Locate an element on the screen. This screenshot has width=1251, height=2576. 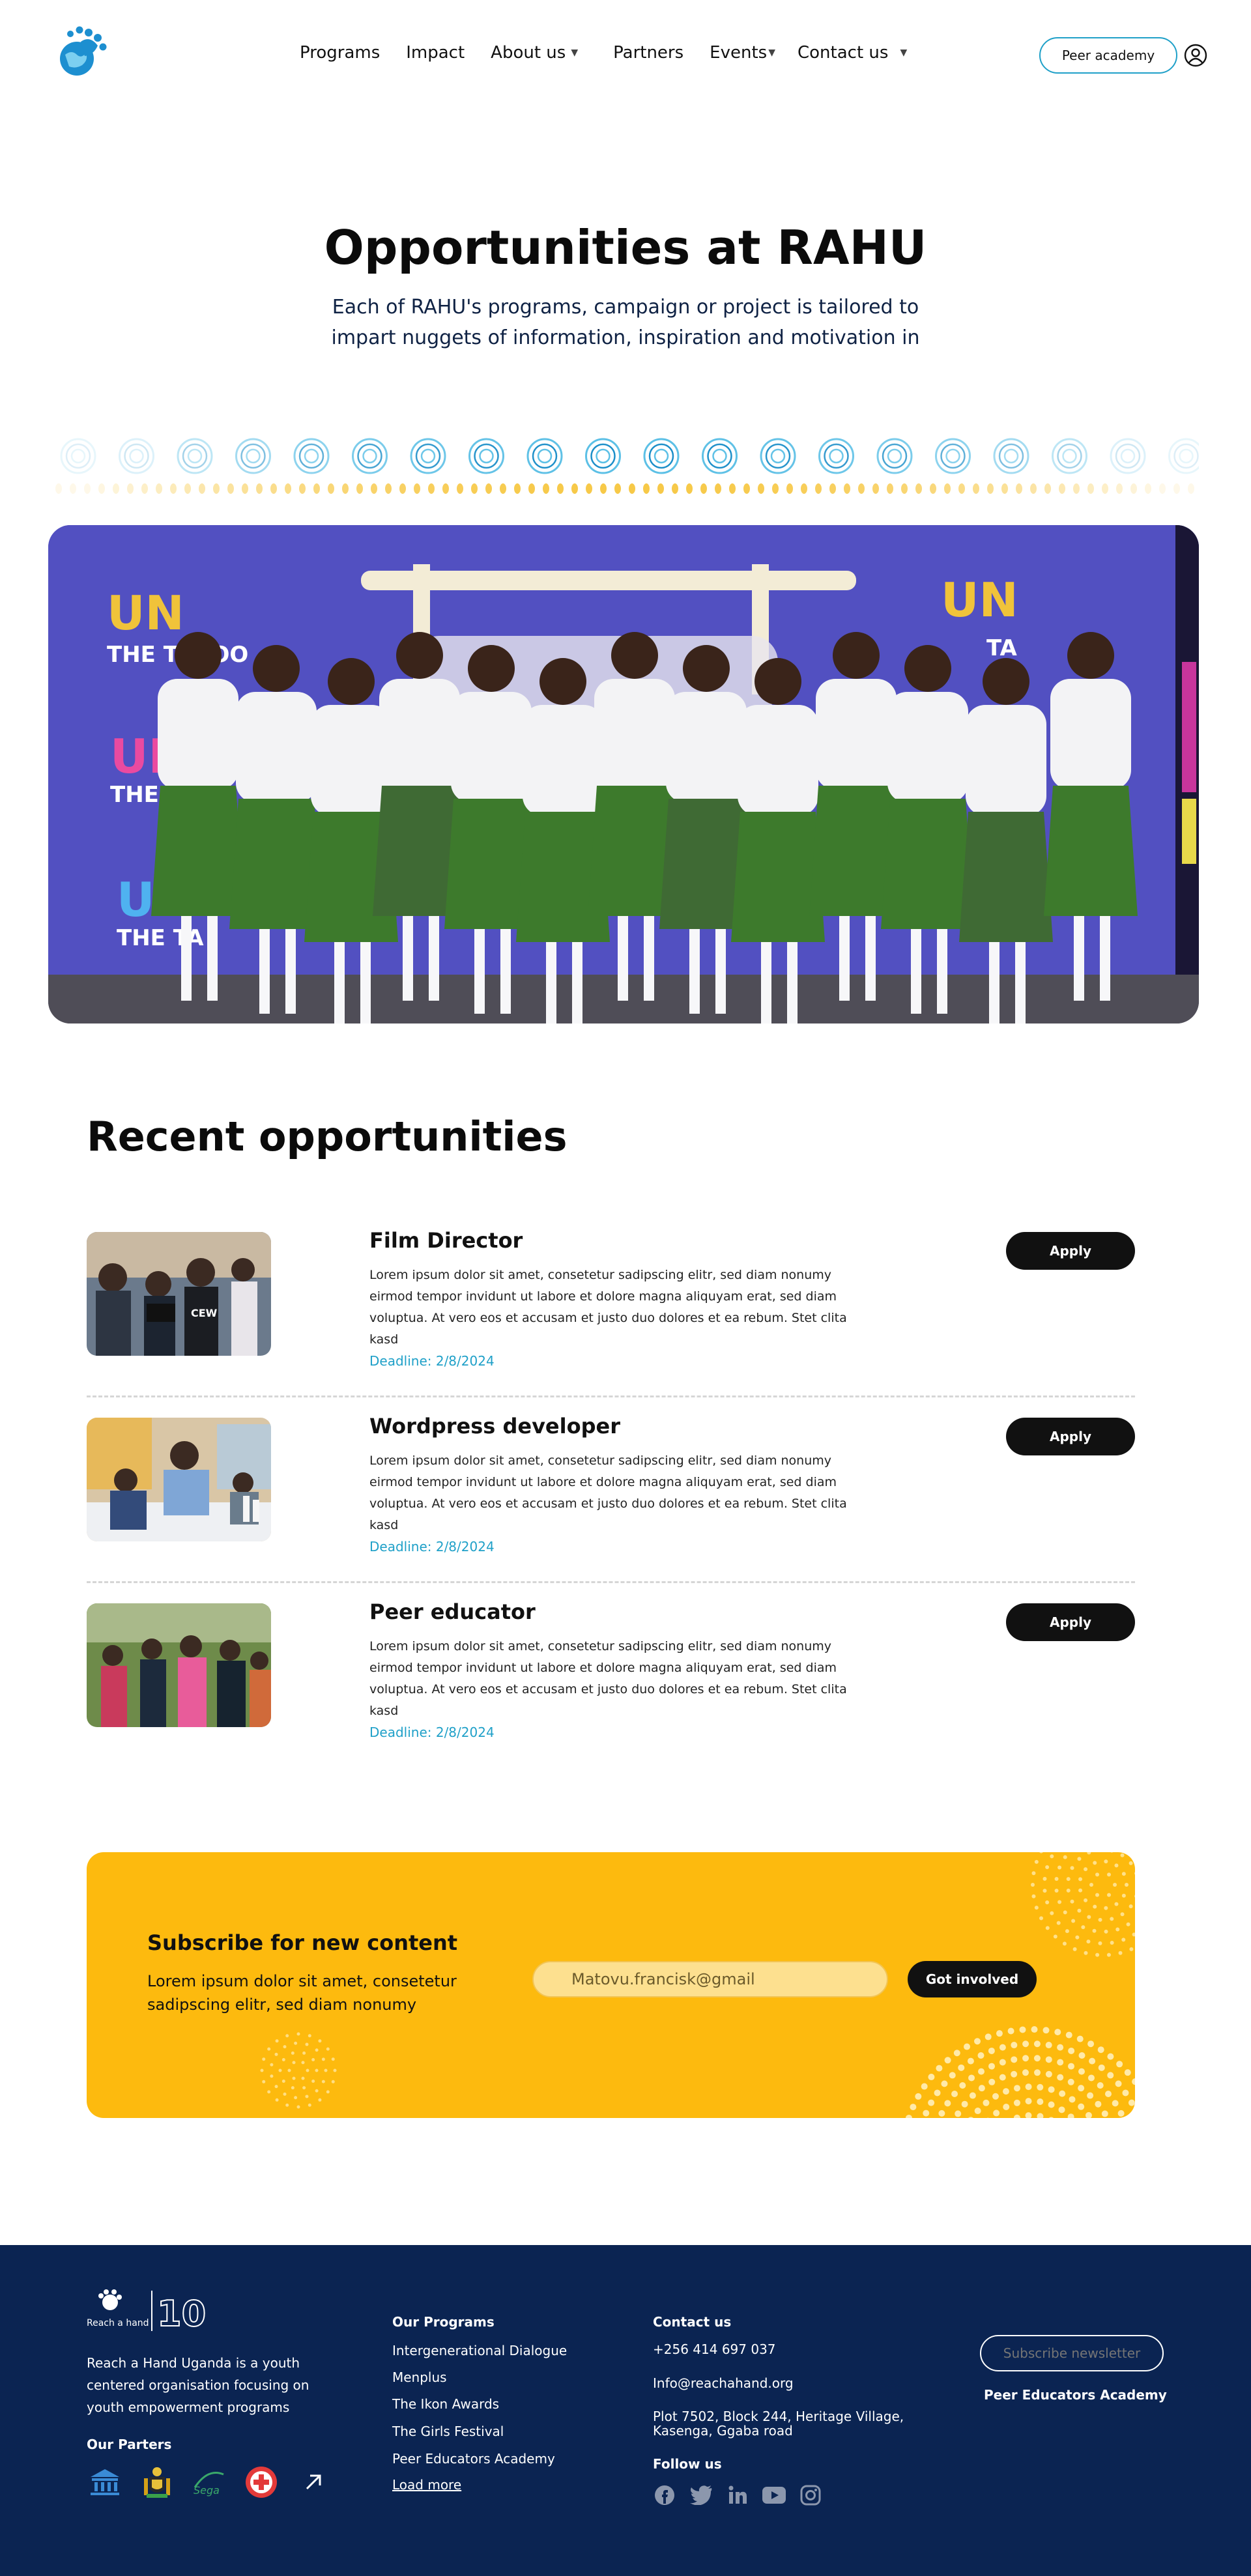
programs-heading: Our Programs is located at coordinates (444, 2322).